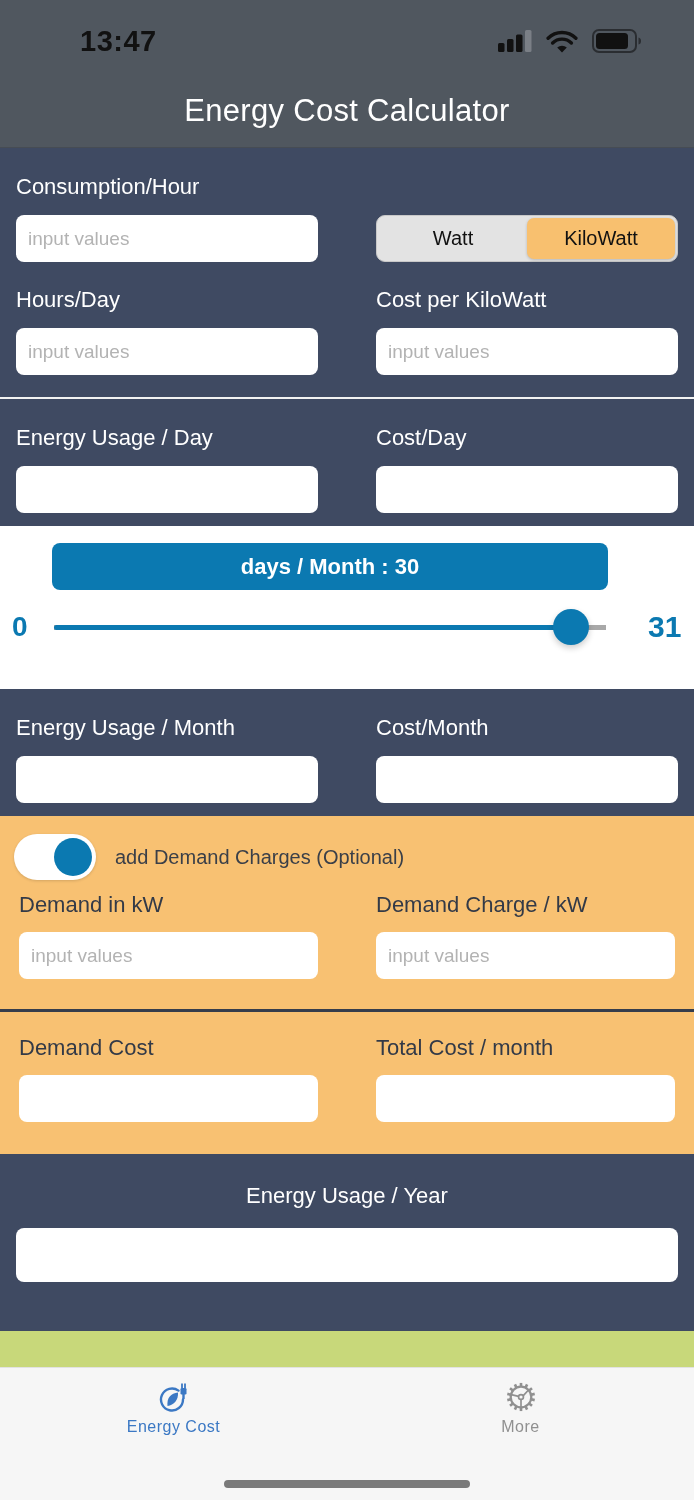  I want to click on field-label: Consumption/Hour, so click(108, 187).